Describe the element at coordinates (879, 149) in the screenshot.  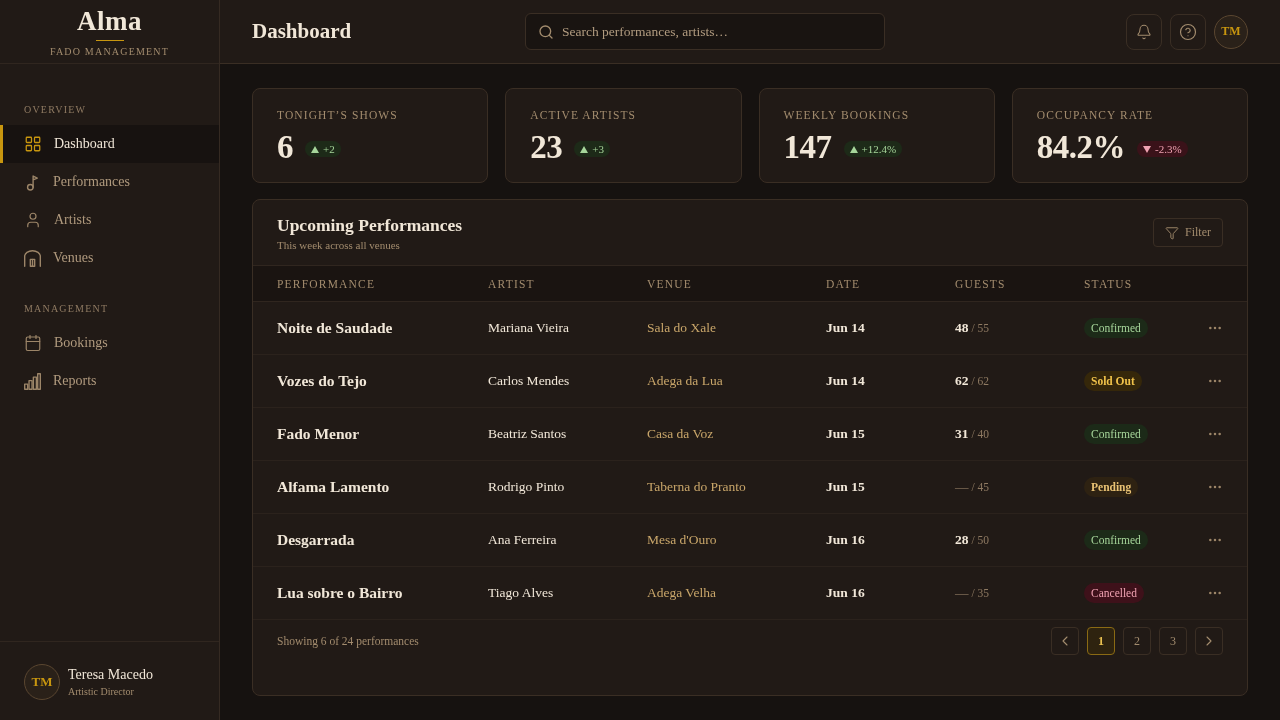
I see `trend-value: +12.4%` at that location.